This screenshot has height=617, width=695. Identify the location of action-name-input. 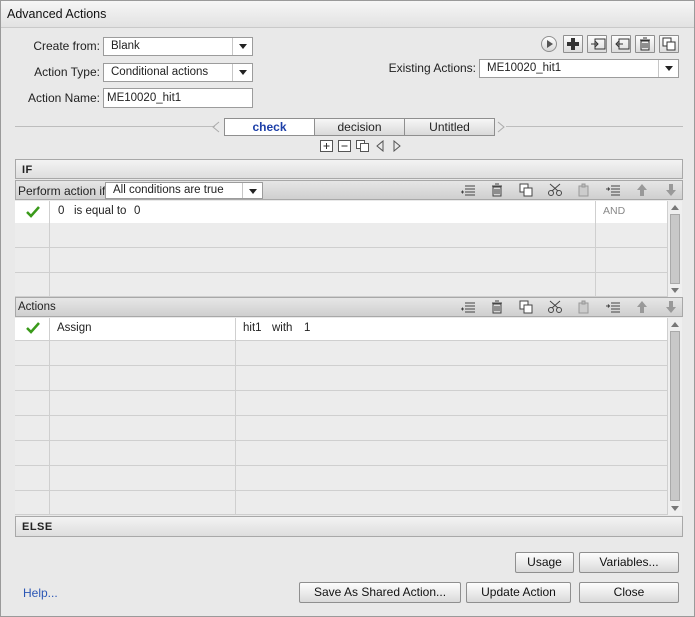
(178, 98).